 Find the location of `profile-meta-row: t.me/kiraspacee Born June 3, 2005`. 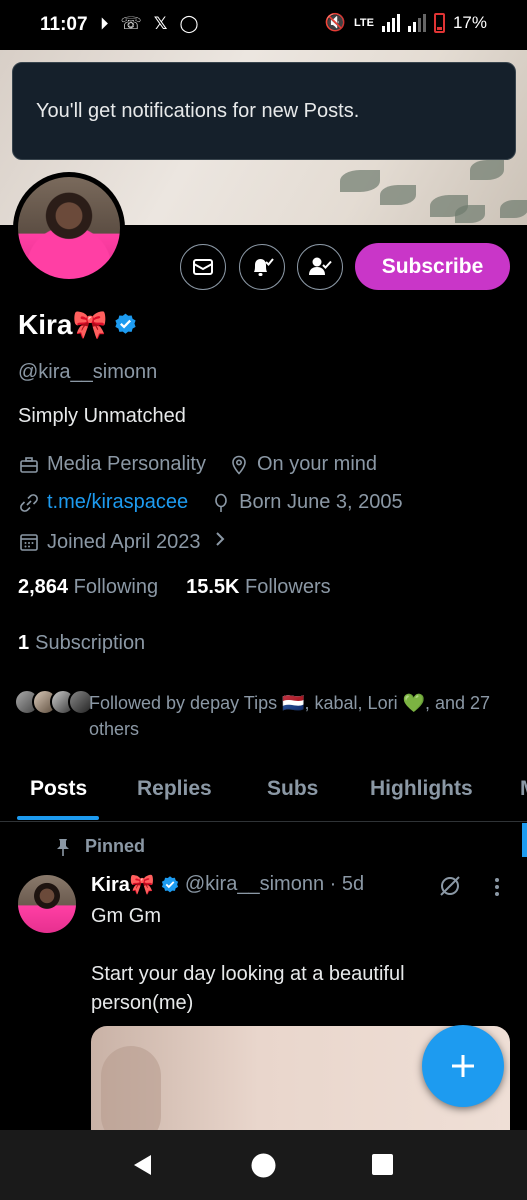

profile-meta-row: t.me/kiraspacee Born June 3, 2005 is located at coordinates (210, 502).